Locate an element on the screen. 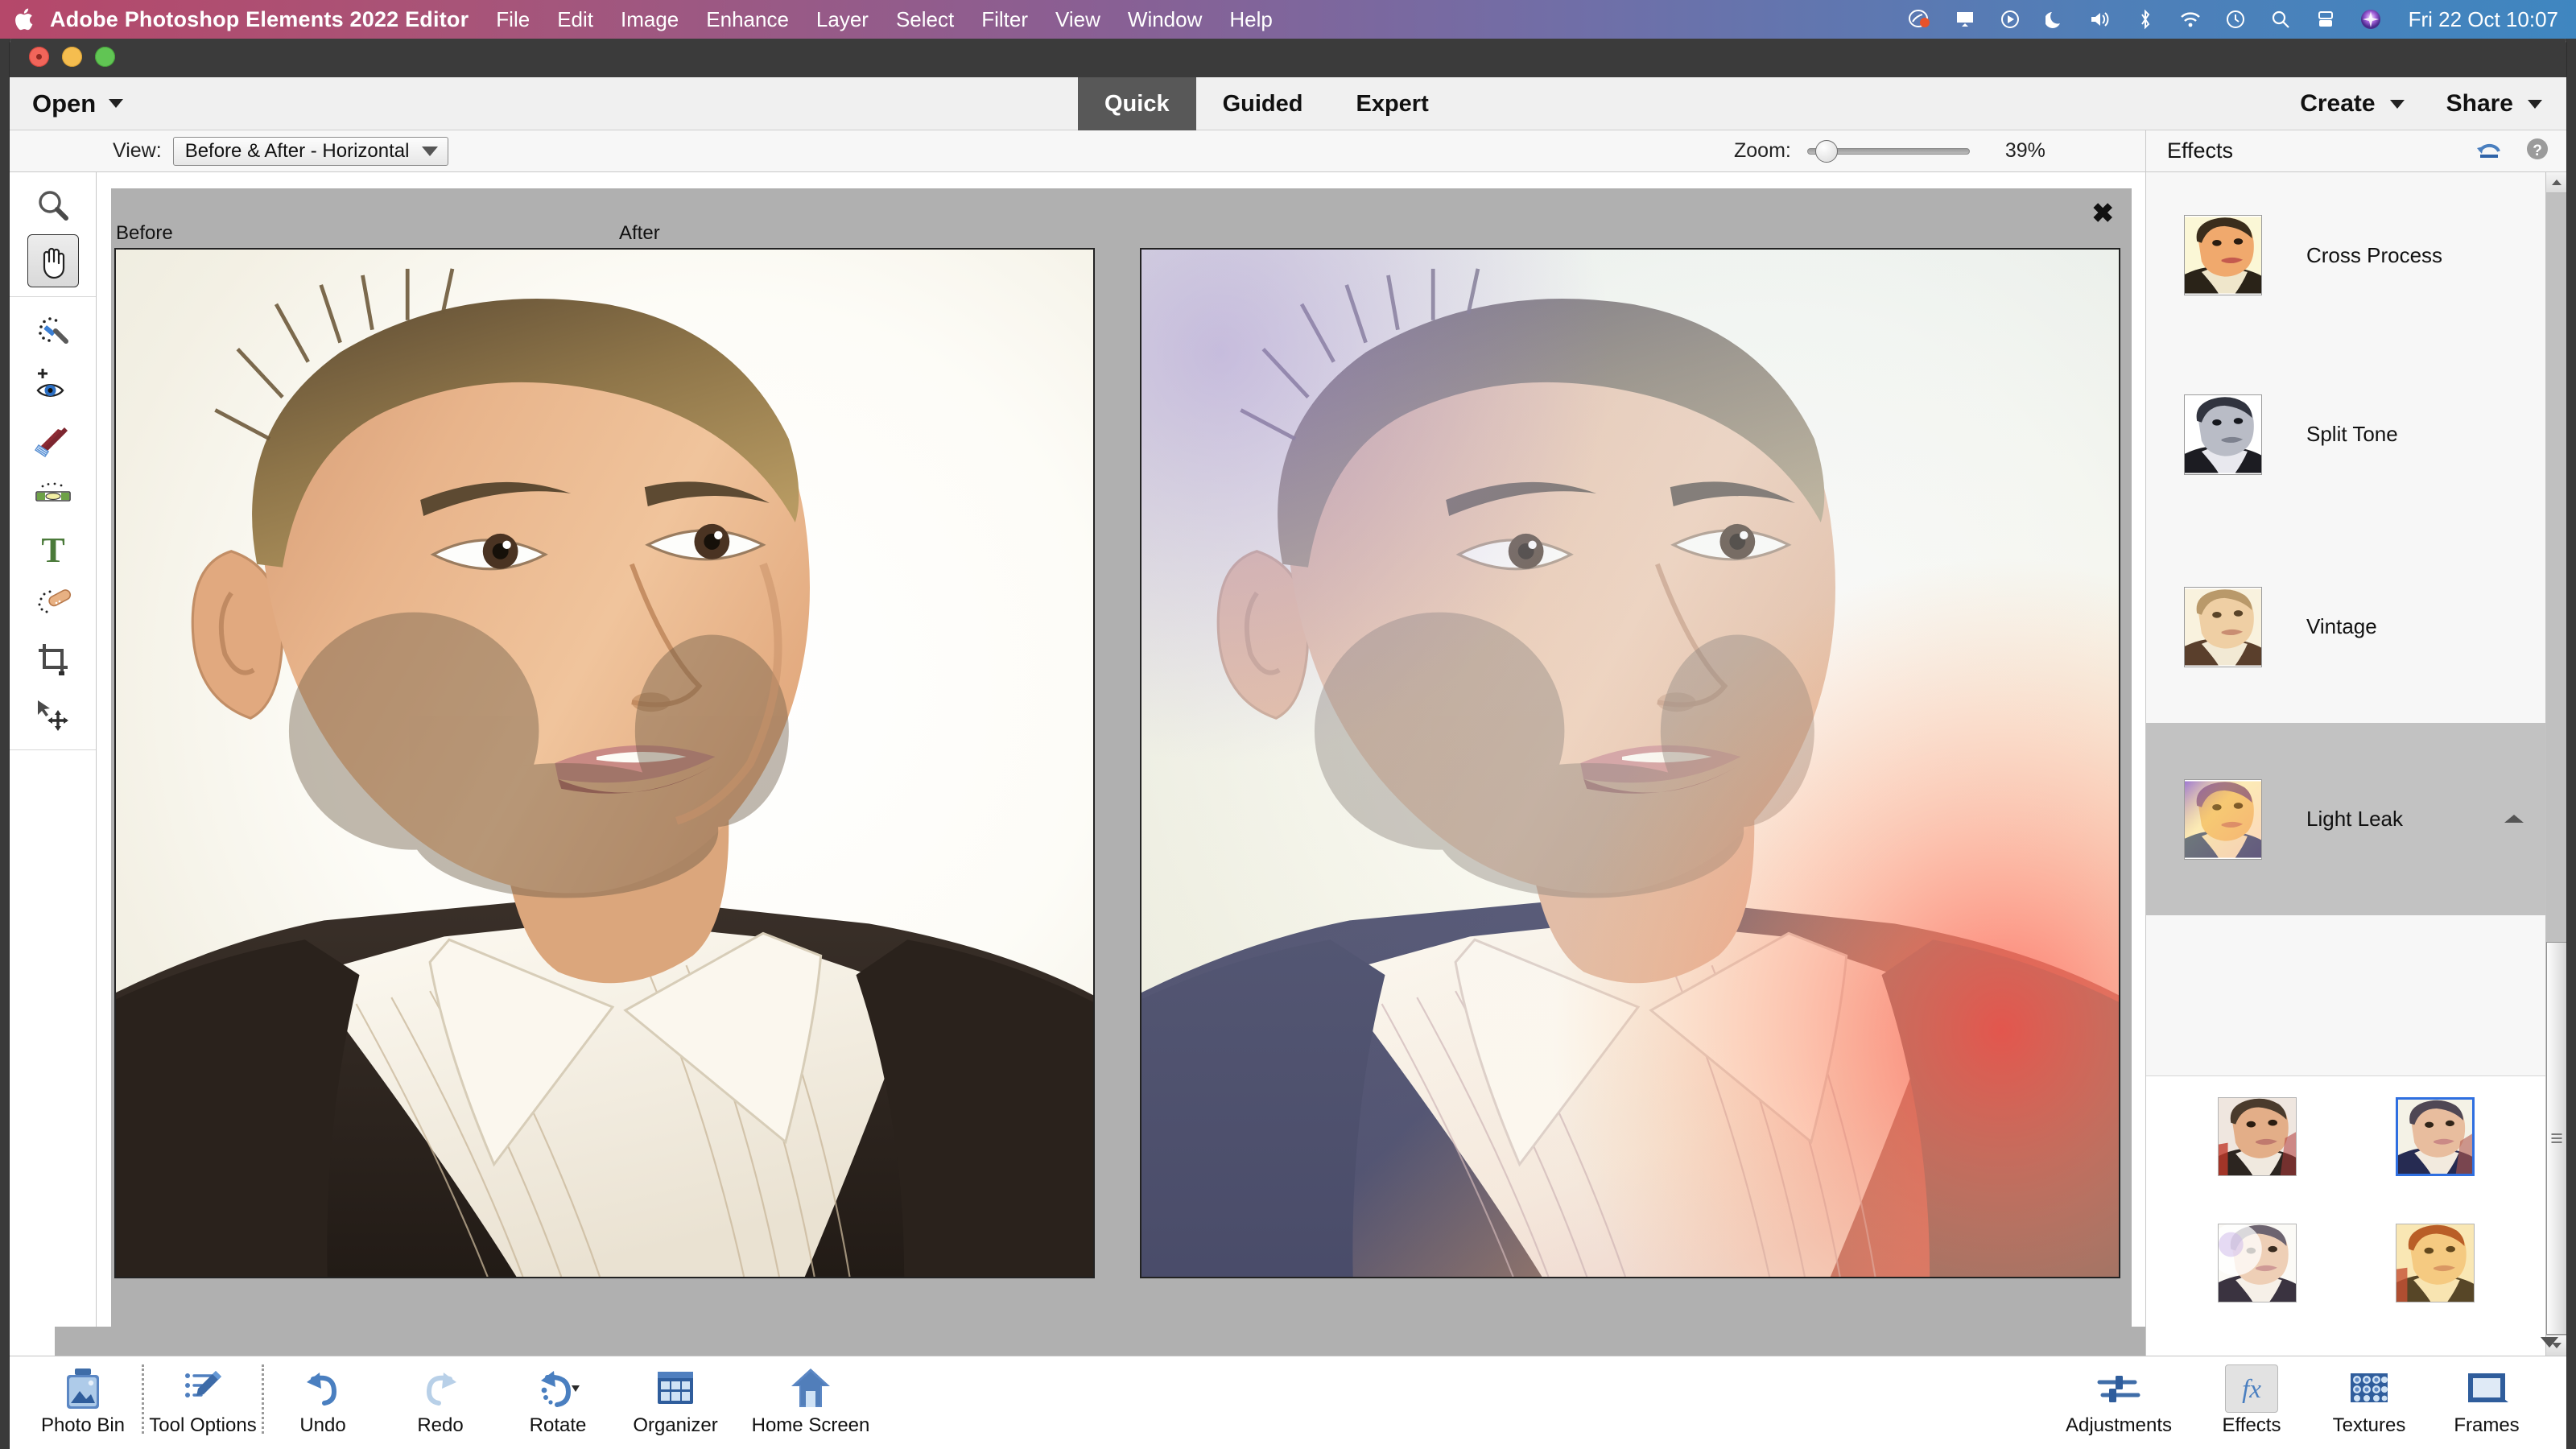  rotate-button: Rotate is located at coordinates (558, 1396).